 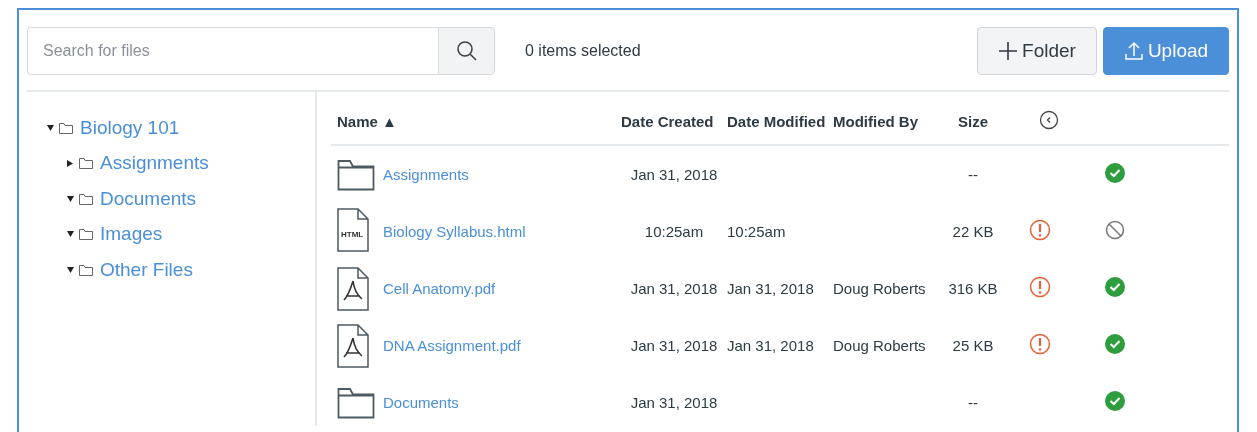 I want to click on selection-count: 0 items selected, so click(x=583, y=51).